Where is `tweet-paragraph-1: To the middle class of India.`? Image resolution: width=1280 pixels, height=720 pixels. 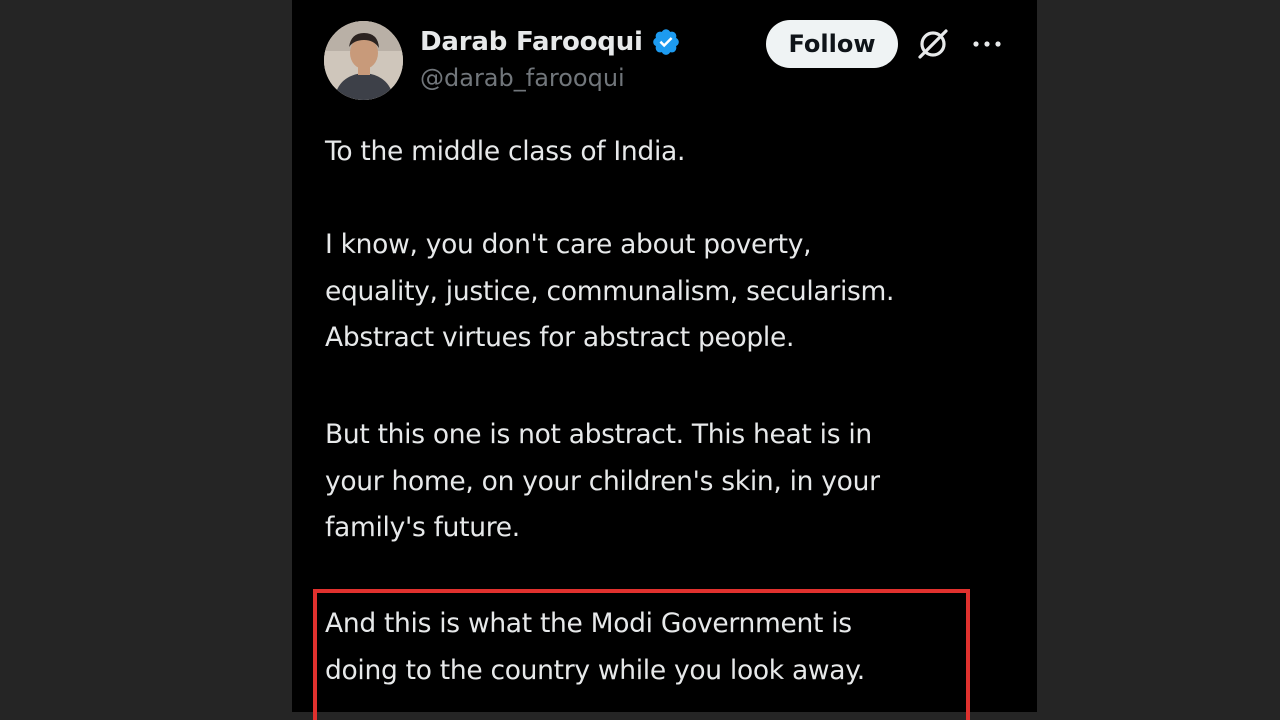
tweet-paragraph-1: To the middle class of India. is located at coordinates (670, 152).